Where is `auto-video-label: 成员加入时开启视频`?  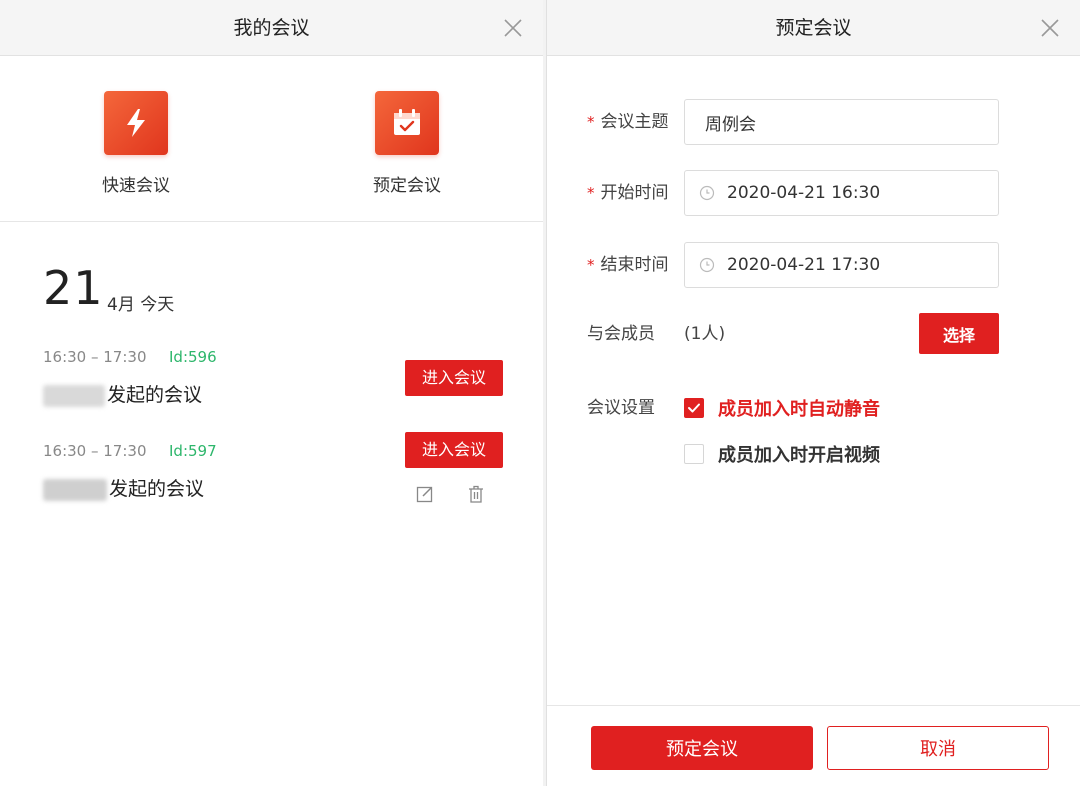
auto-video-label: 成员加入时开启视频 is located at coordinates (799, 455).